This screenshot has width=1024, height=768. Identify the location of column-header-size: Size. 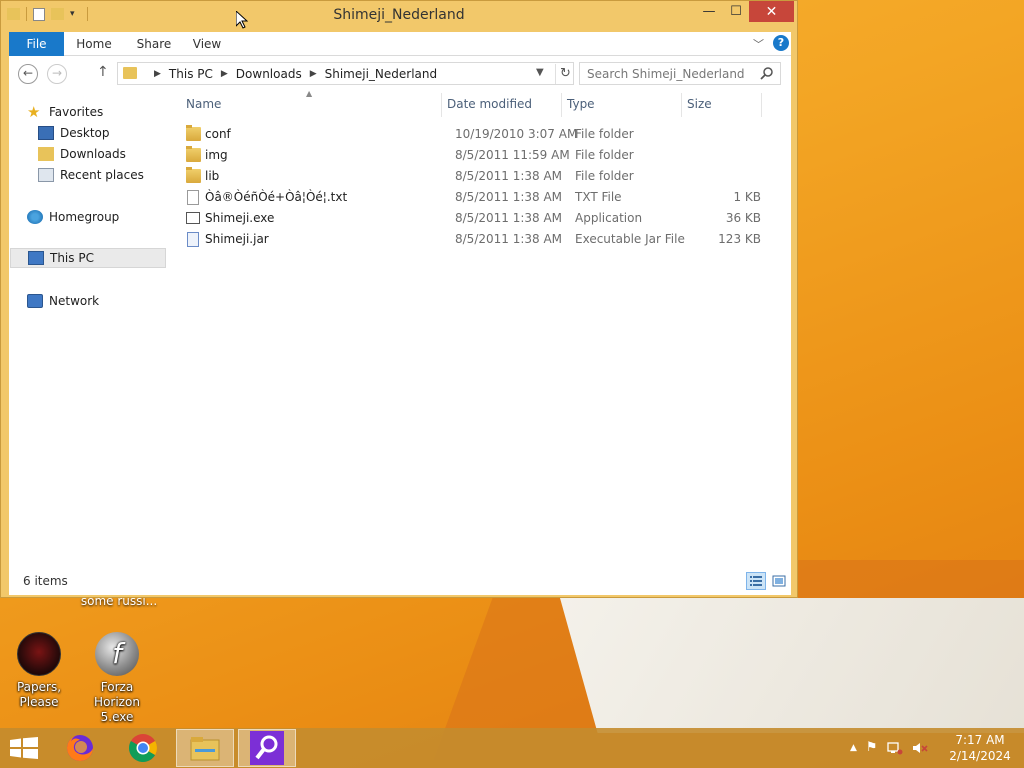
(699, 104).